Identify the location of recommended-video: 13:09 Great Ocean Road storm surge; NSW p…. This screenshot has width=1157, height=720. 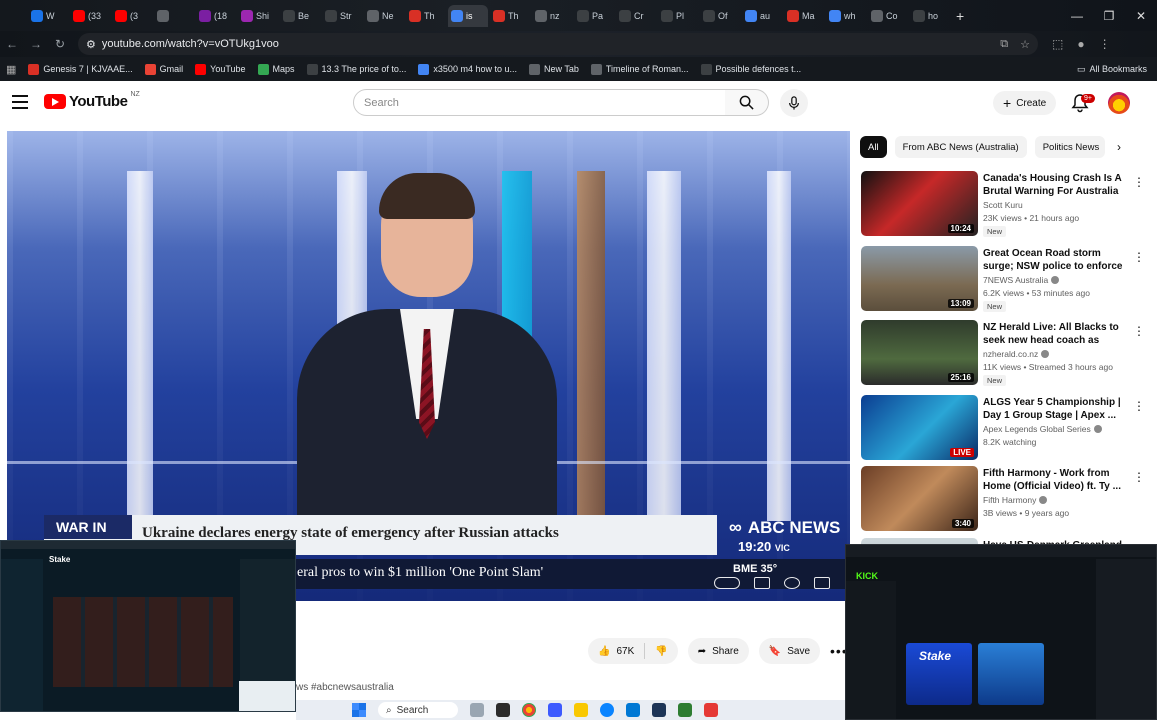
(1006, 281).